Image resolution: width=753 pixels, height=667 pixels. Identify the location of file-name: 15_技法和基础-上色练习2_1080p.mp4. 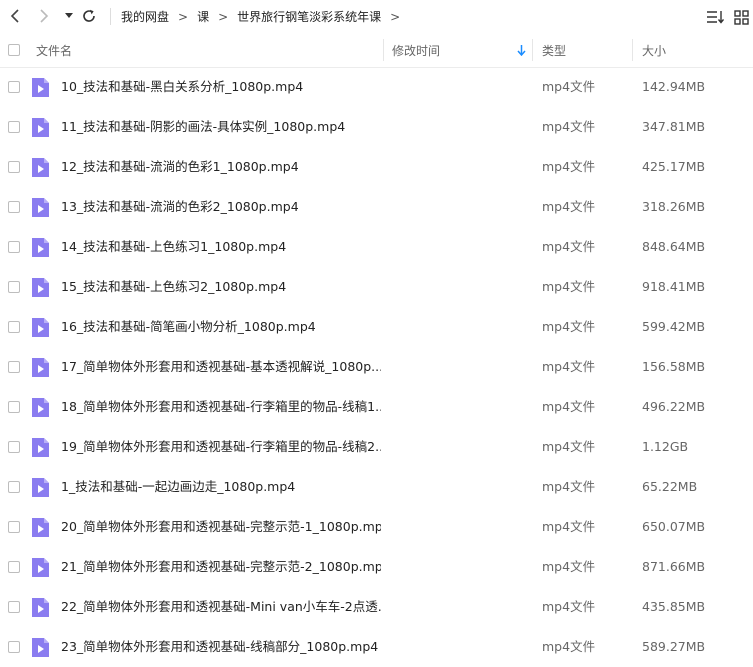
(221, 287).